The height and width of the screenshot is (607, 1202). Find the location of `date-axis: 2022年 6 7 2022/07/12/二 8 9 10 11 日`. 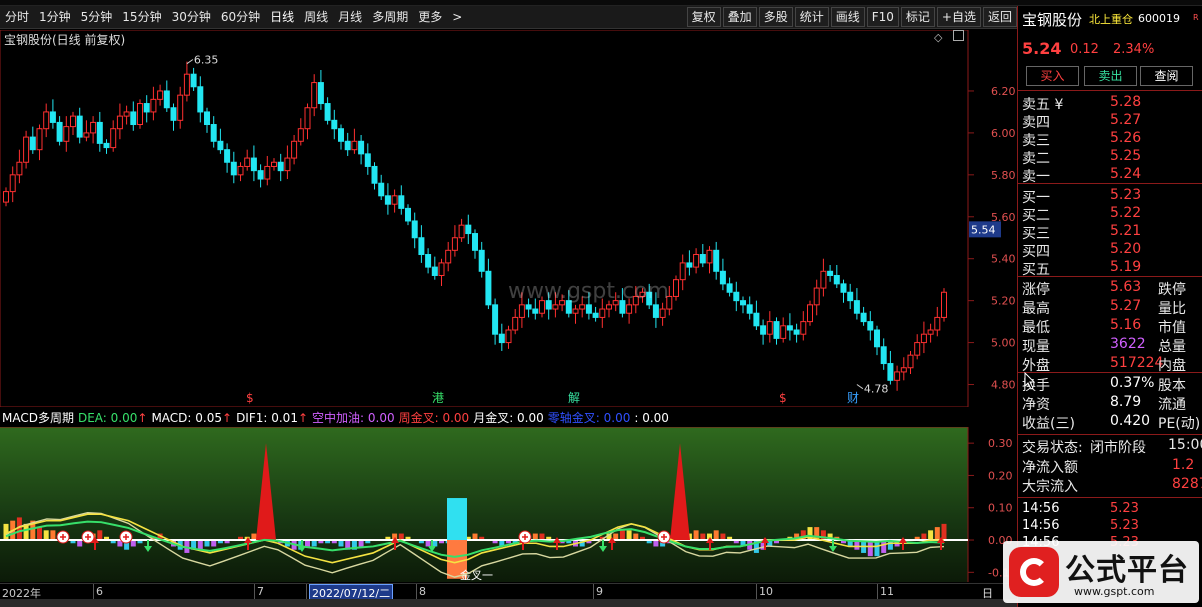

date-axis: 2022年 6 7 2022/07/12/二 8 9 10 11 日 is located at coordinates (508, 592).